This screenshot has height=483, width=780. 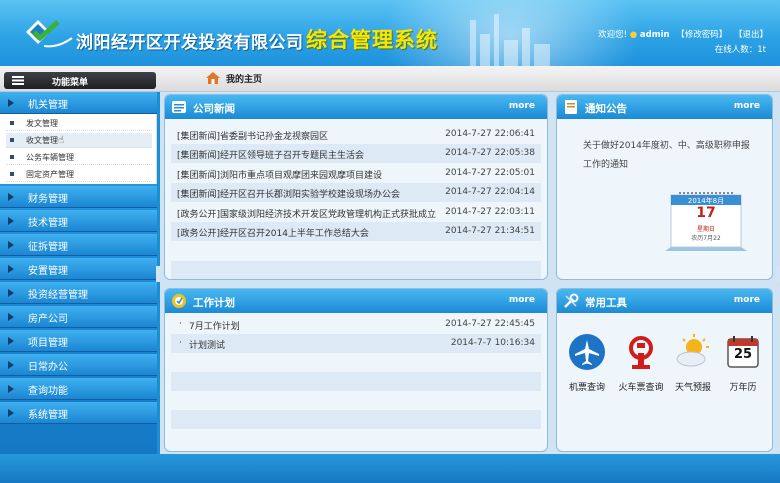 I want to click on sidebar-item: 日常办公, so click(x=78, y=365).